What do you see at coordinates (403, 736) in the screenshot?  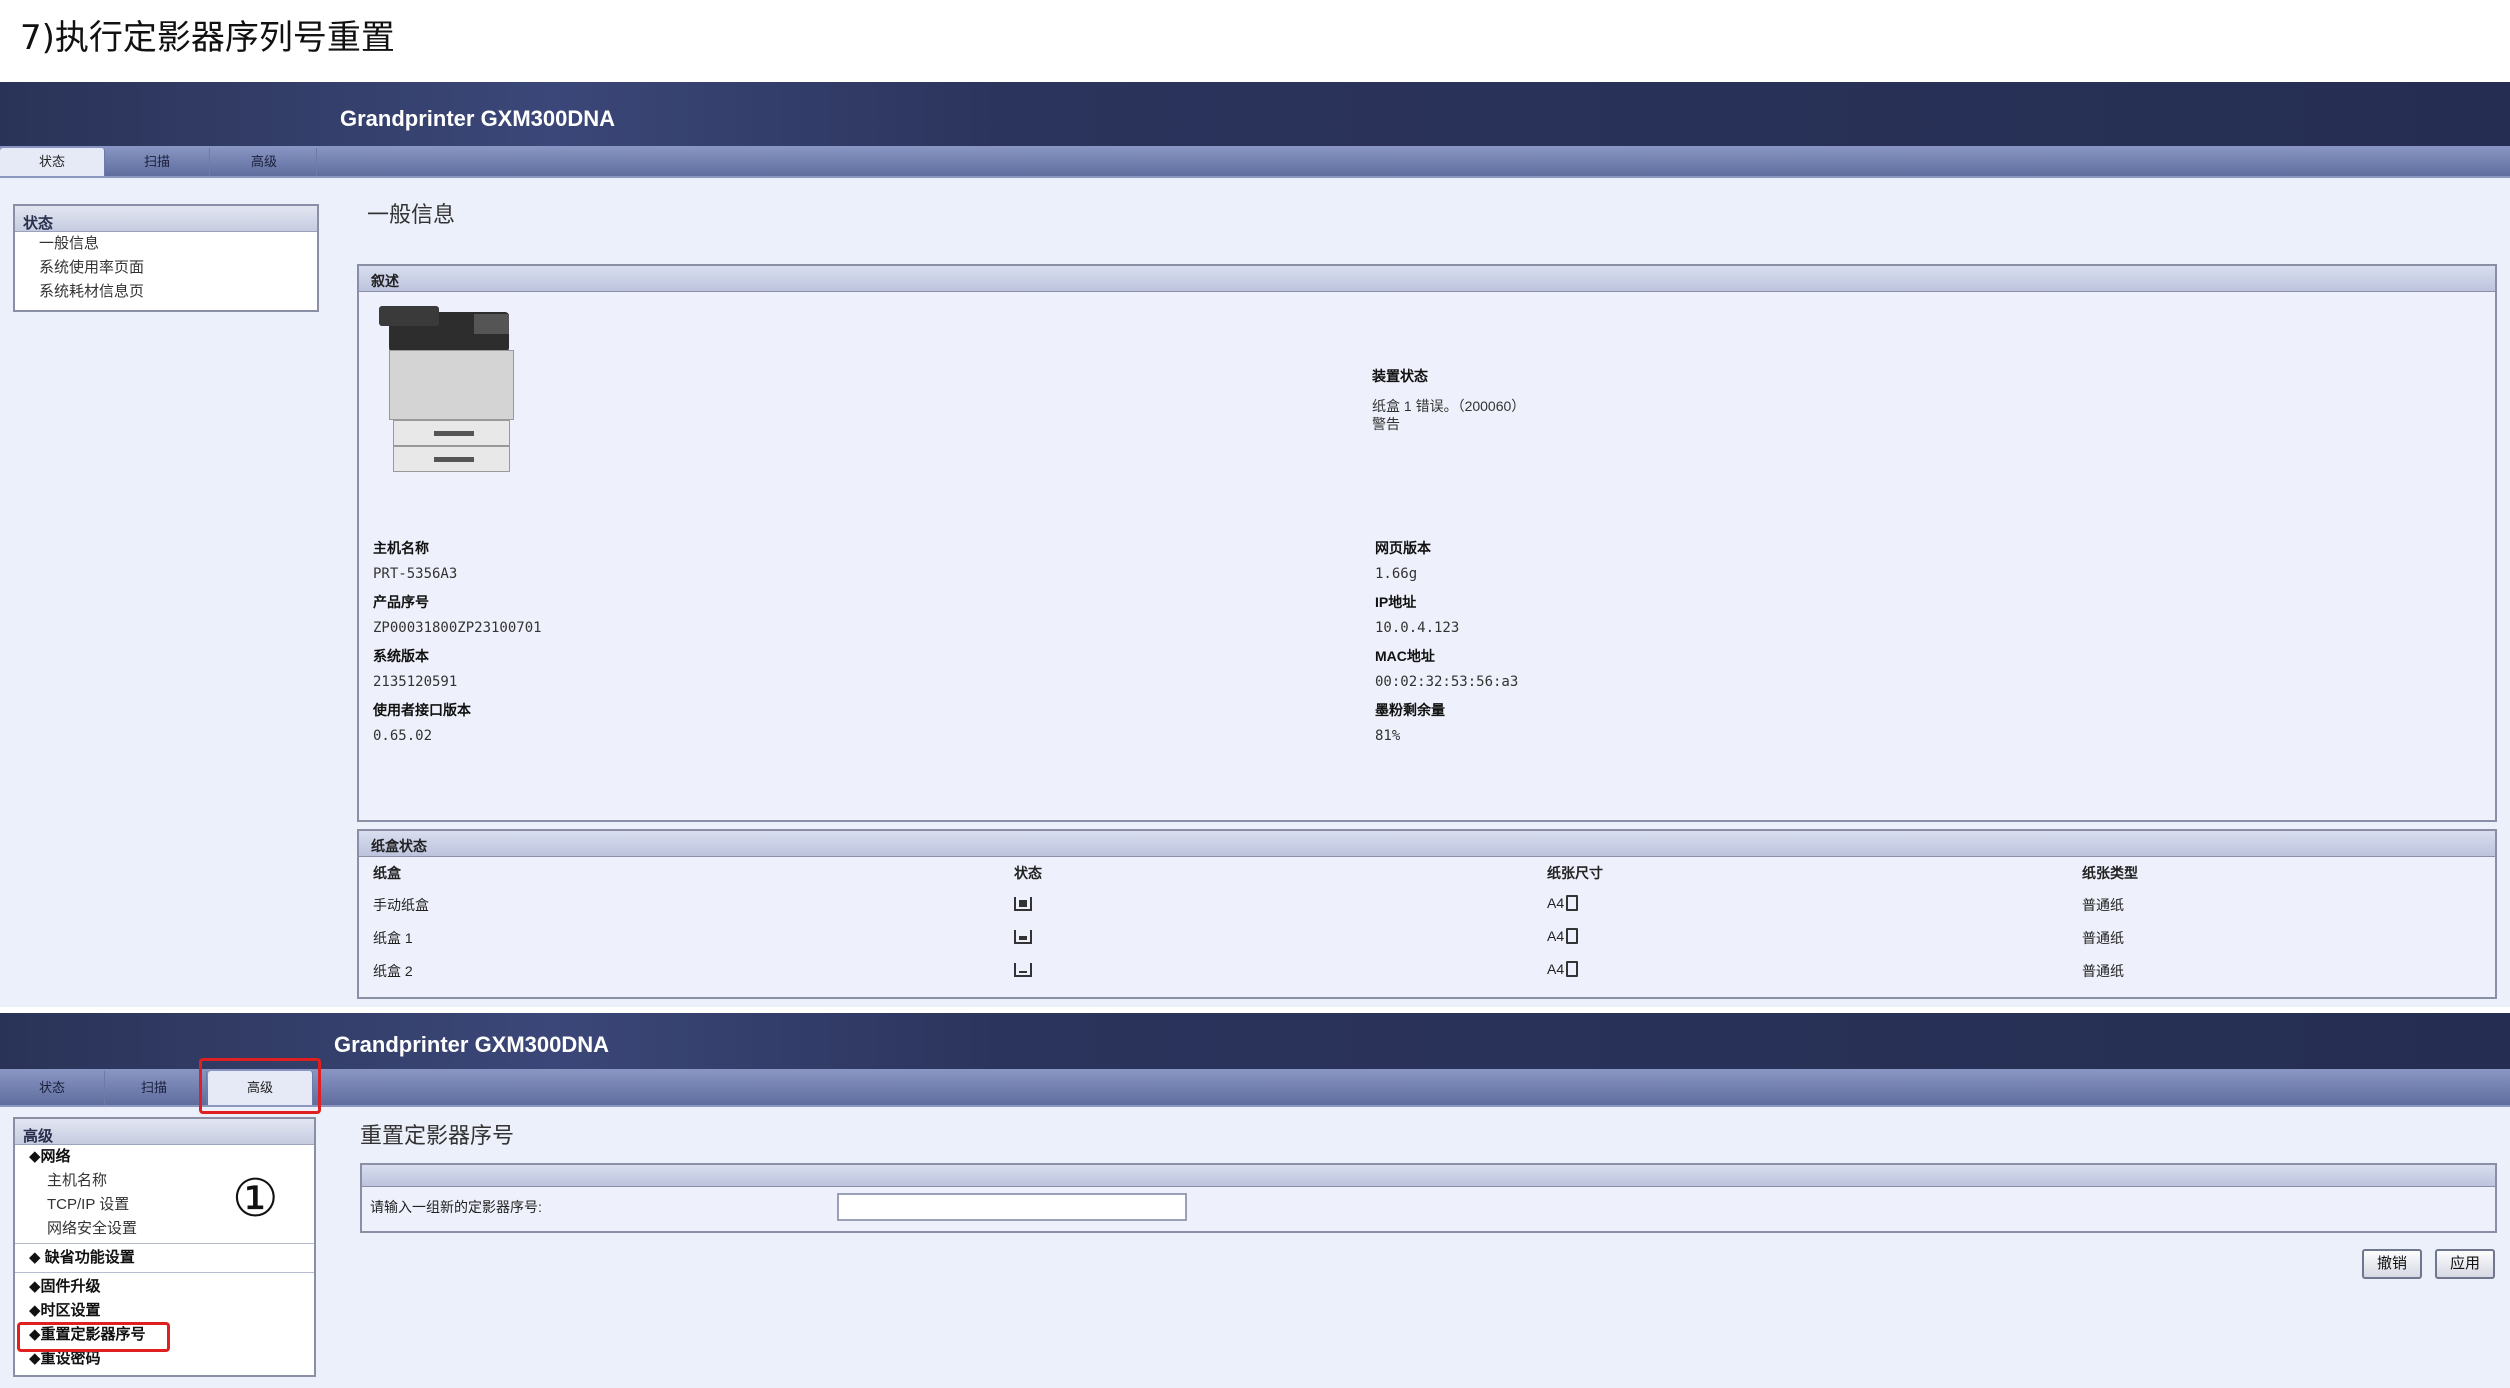 I see `ui-version-value: 0.65.02` at bounding box center [403, 736].